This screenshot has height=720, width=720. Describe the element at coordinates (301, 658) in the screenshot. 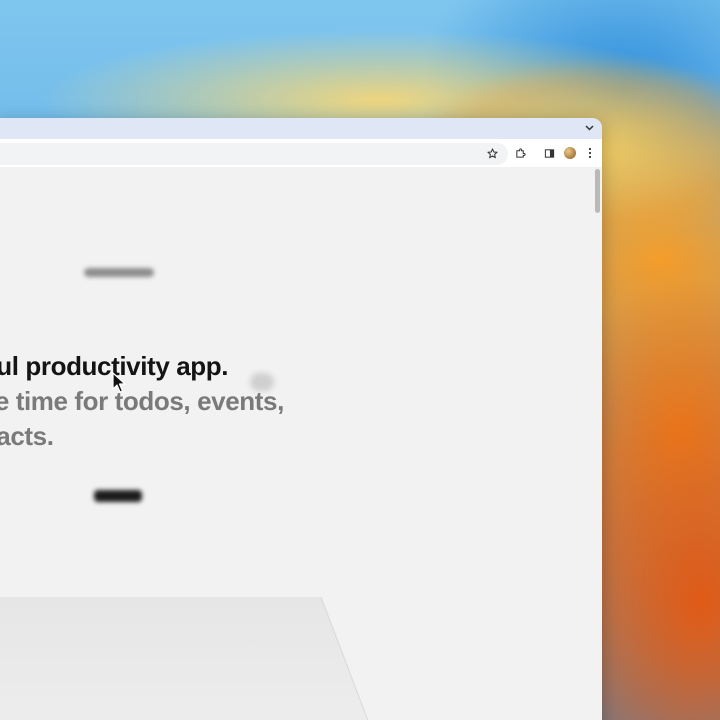

I see `app-preview-surface` at that location.